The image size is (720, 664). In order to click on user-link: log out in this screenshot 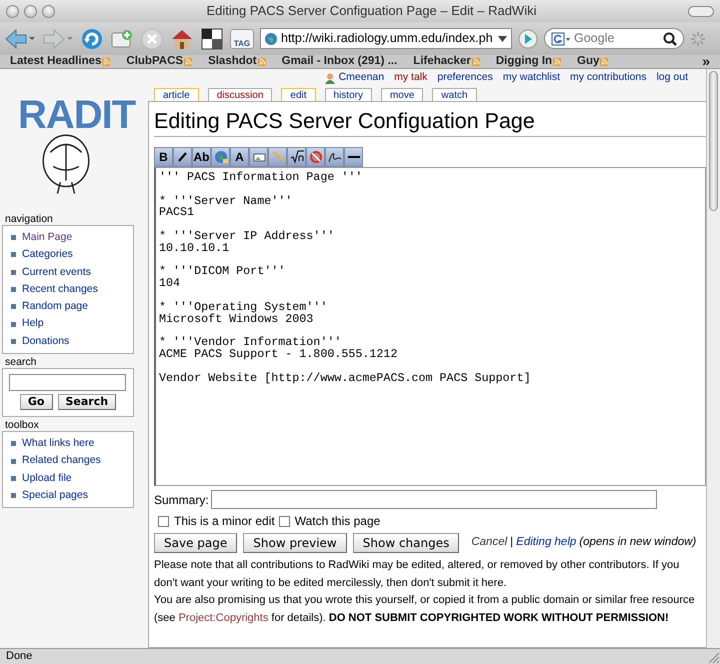, I will do `click(672, 78)`.